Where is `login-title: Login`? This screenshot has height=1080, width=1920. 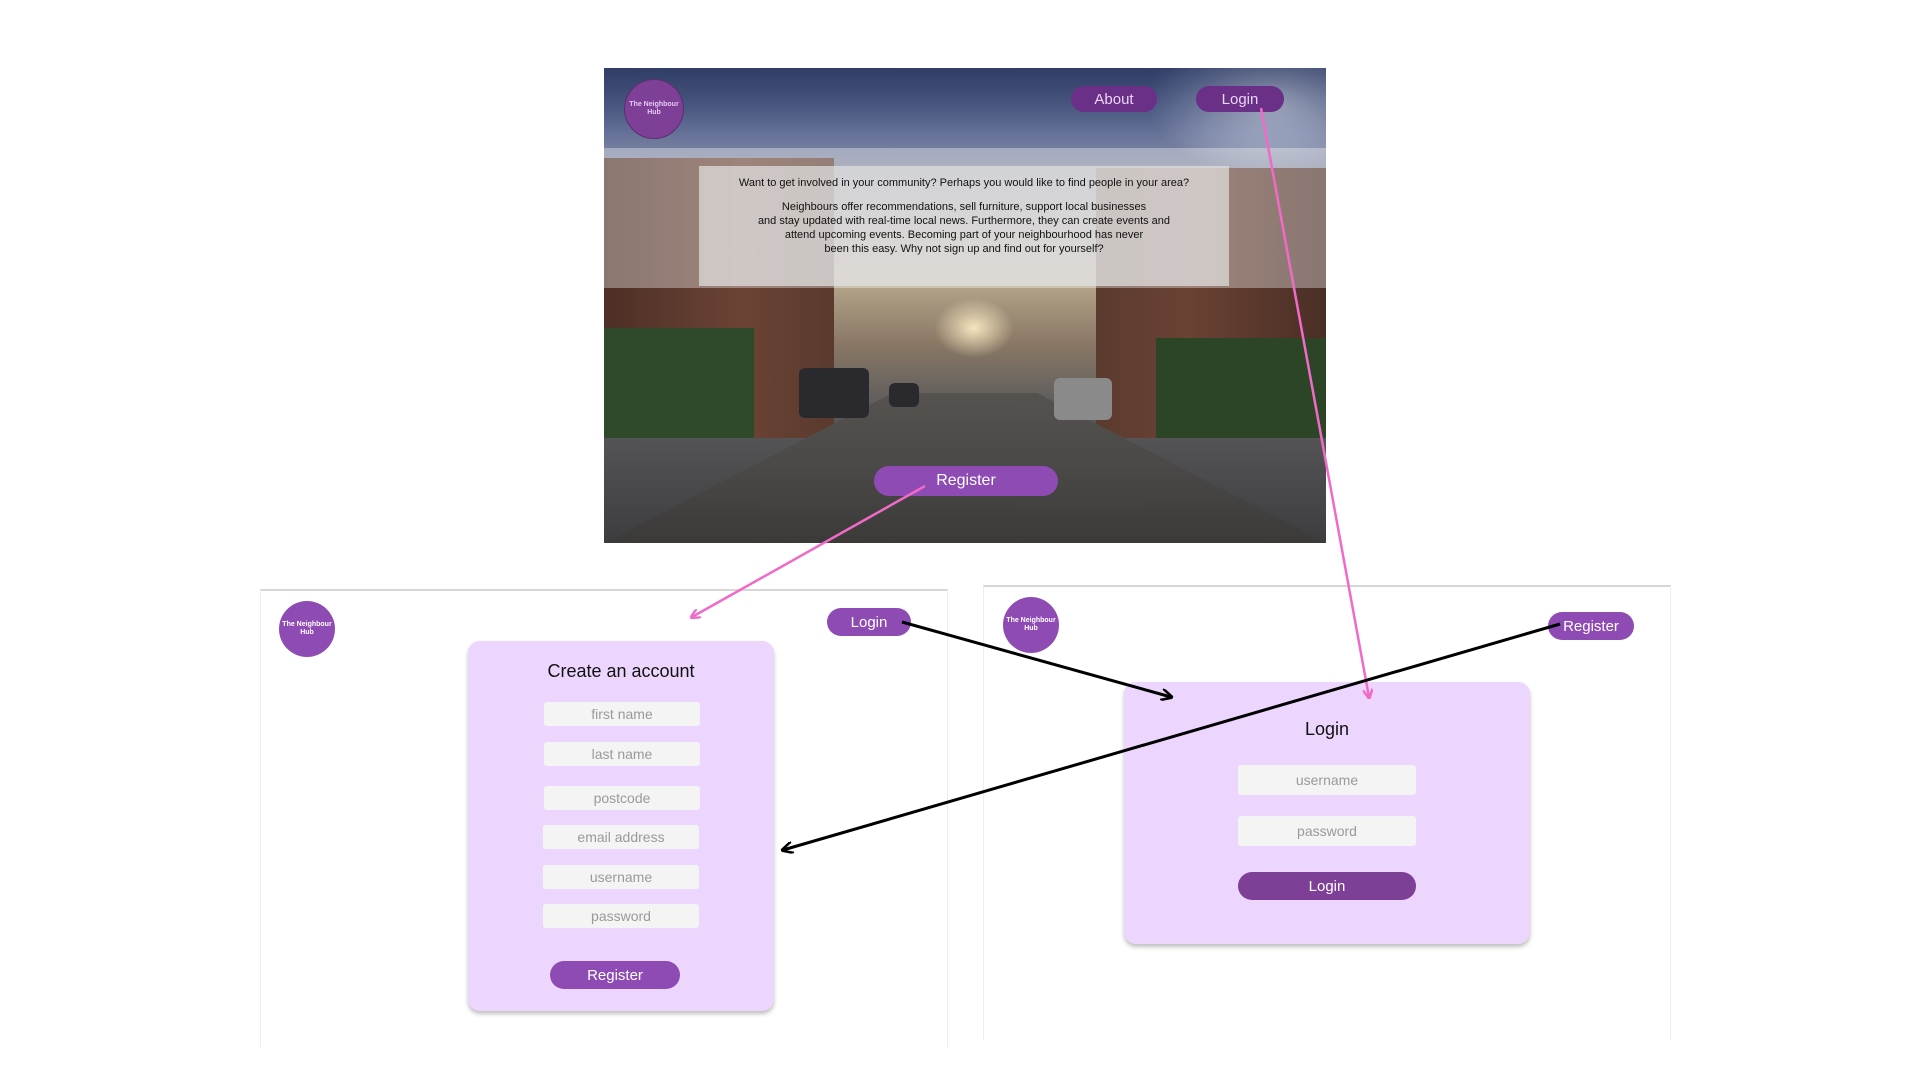
login-title: Login is located at coordinates (1327, 729).